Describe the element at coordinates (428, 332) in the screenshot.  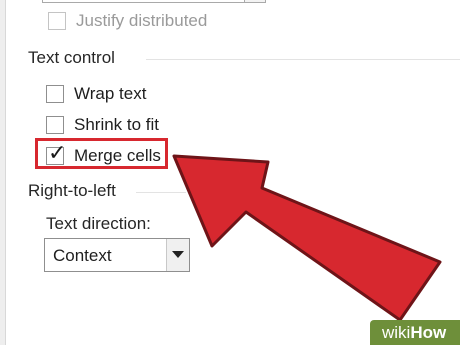
I see `watermark-suffix: How` at that location.